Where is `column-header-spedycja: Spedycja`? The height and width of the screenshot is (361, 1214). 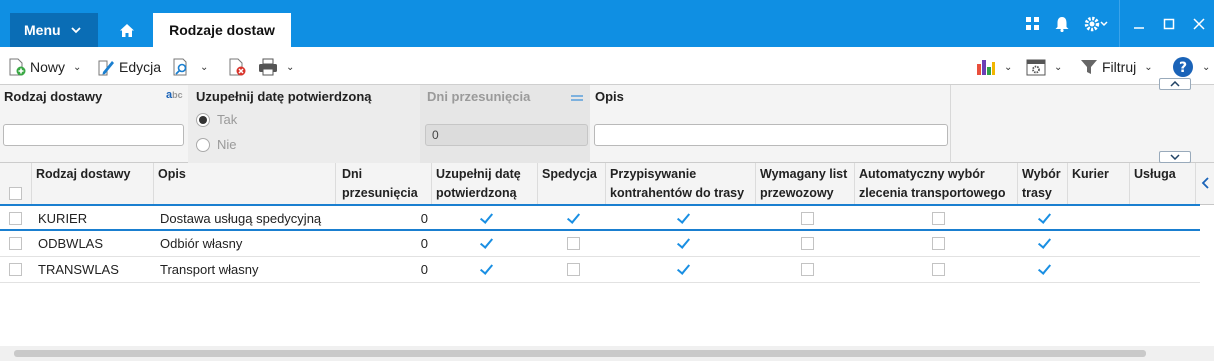
column-header-spedycja: Spedycja is located at coordinates (572, 184).